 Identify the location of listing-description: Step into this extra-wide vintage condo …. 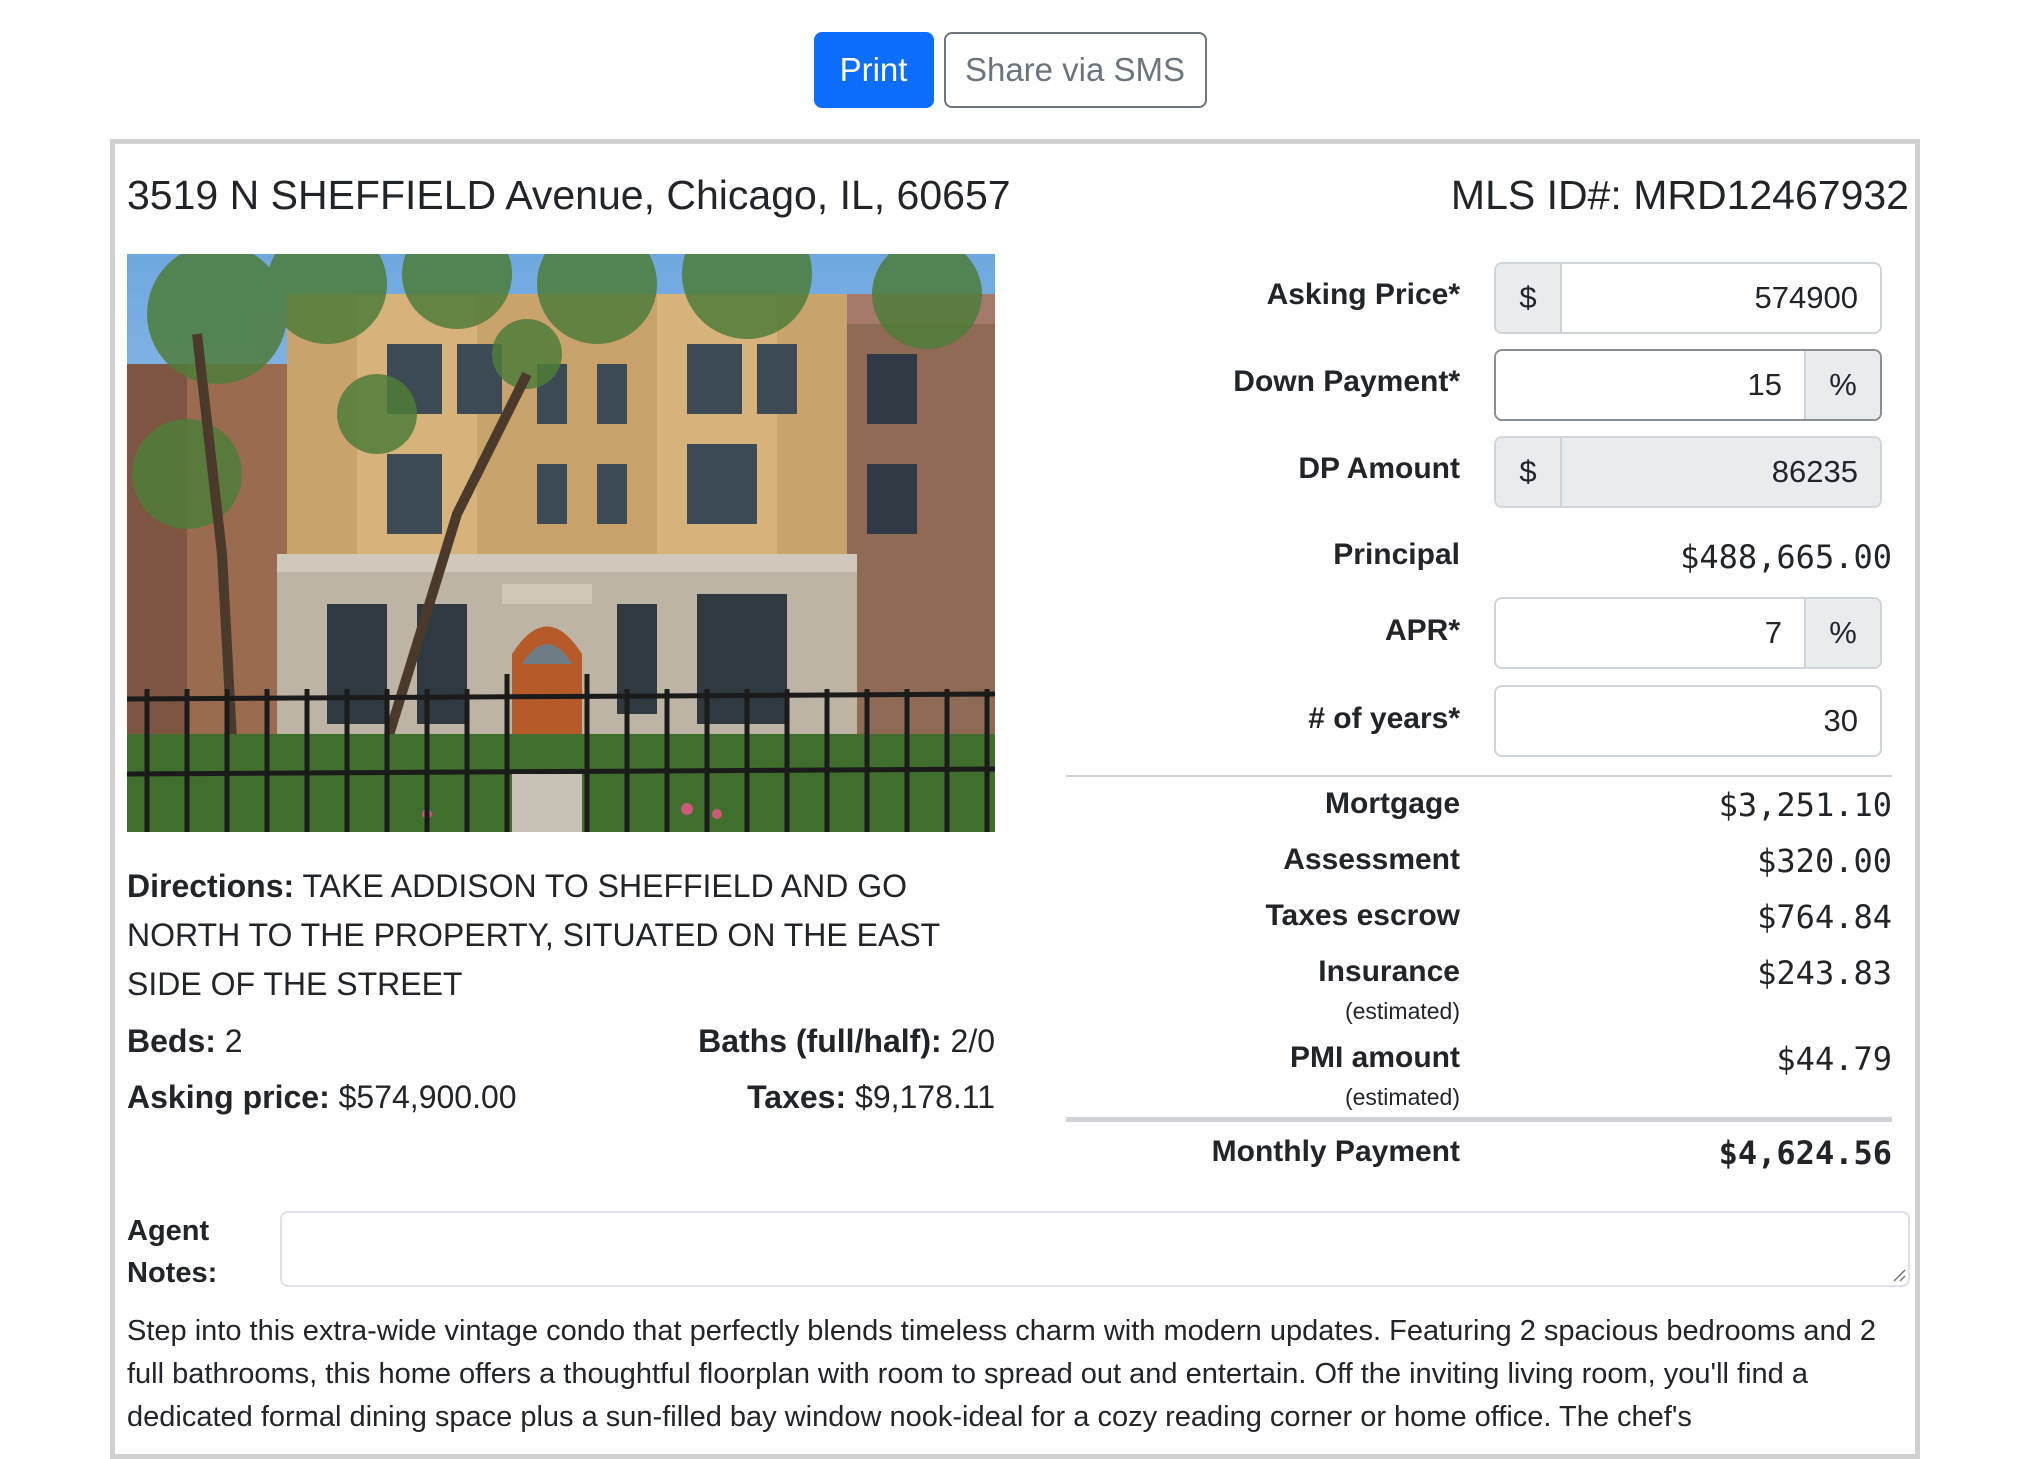
(1002, 1374).